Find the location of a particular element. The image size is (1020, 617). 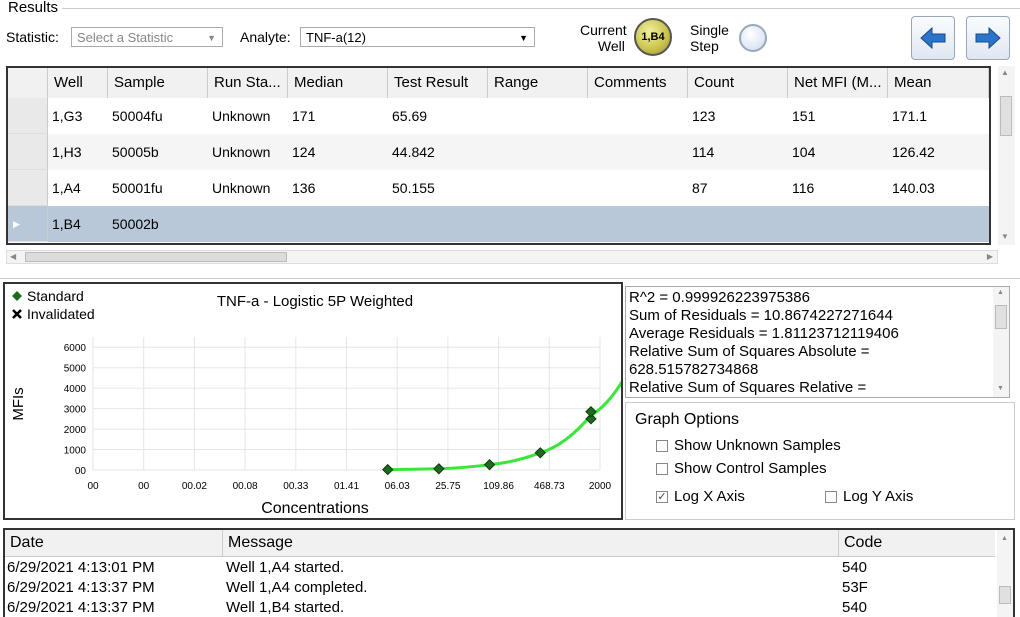

column-header: Code is located at coordinates (917, 543).